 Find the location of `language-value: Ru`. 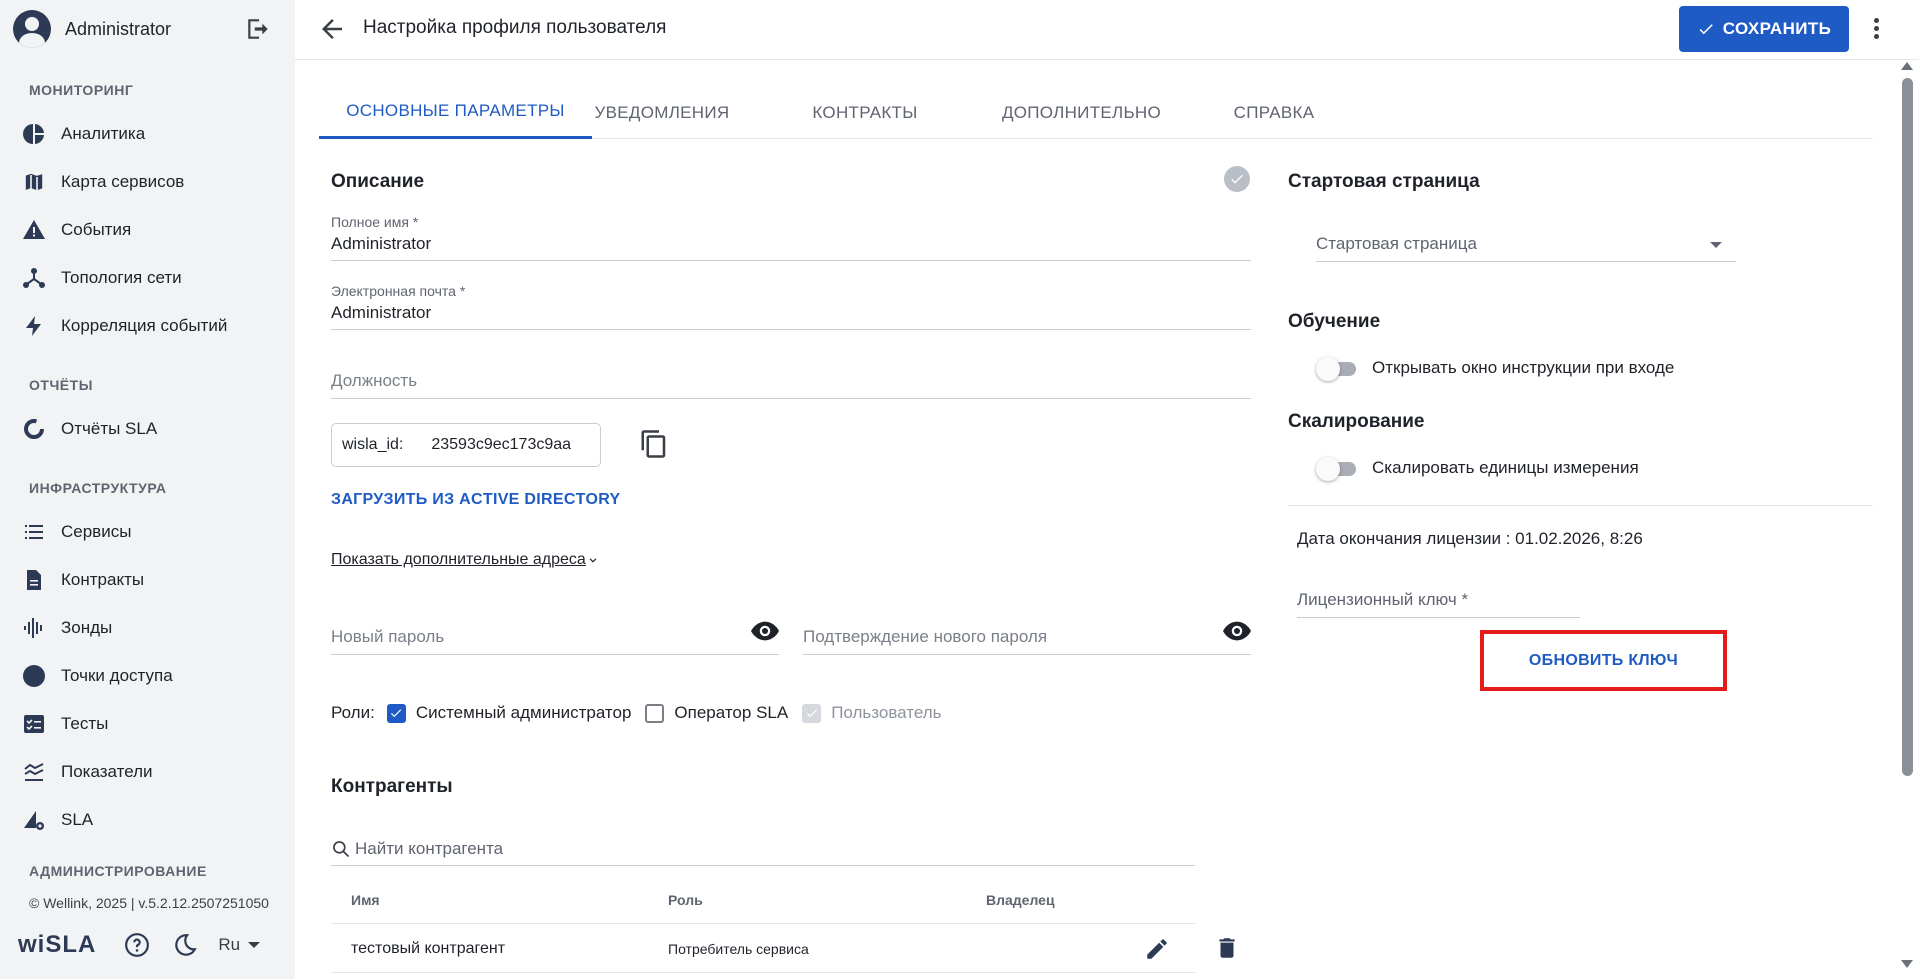

language-value: Ru is located at coordinates (229, 944).